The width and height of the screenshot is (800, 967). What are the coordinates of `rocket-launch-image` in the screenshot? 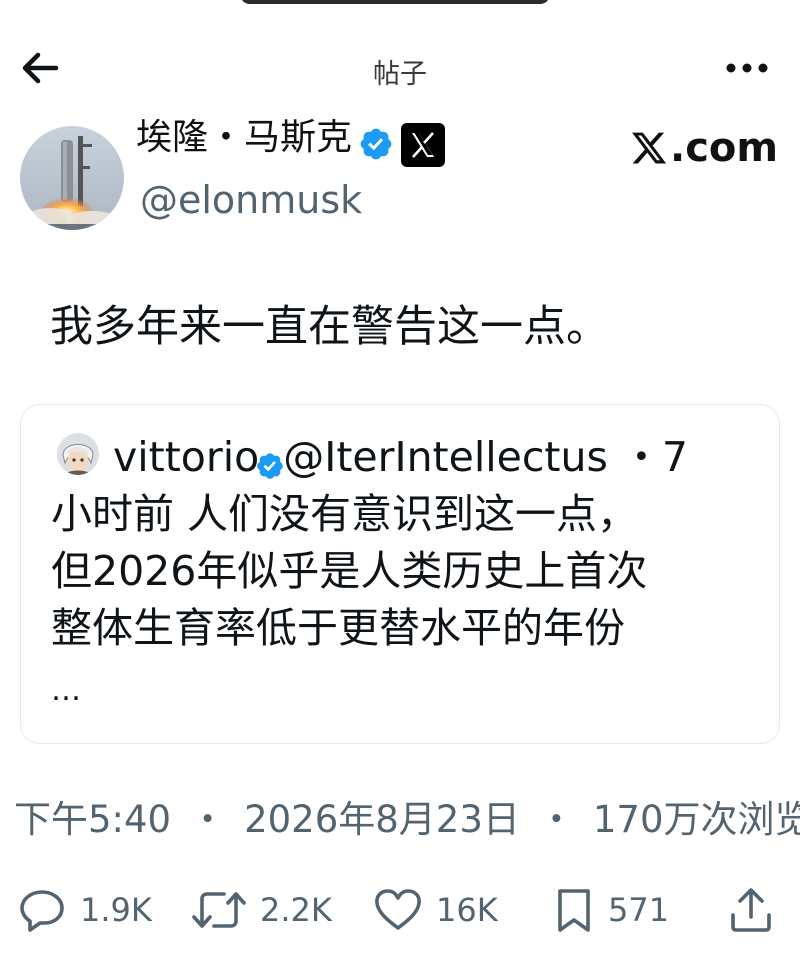 It's located at (72, 178).